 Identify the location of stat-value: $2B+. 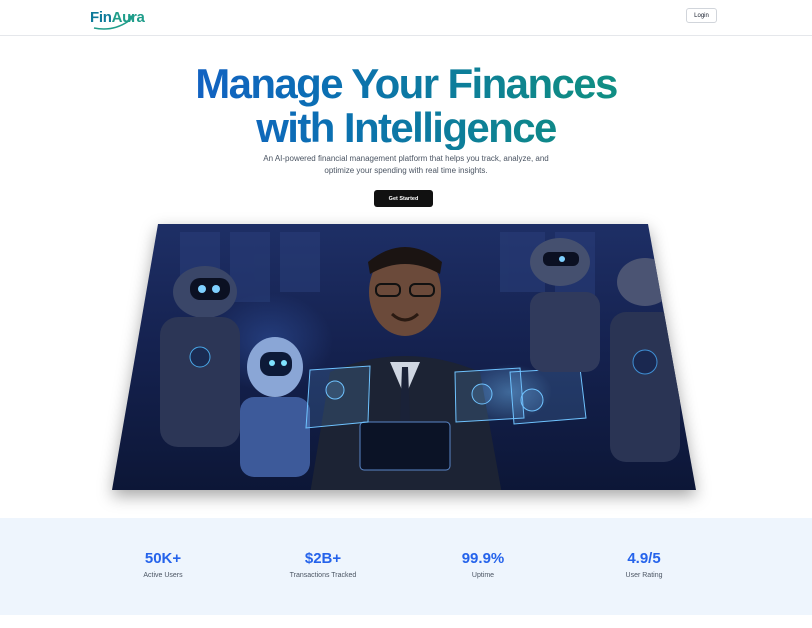
(323, 558).